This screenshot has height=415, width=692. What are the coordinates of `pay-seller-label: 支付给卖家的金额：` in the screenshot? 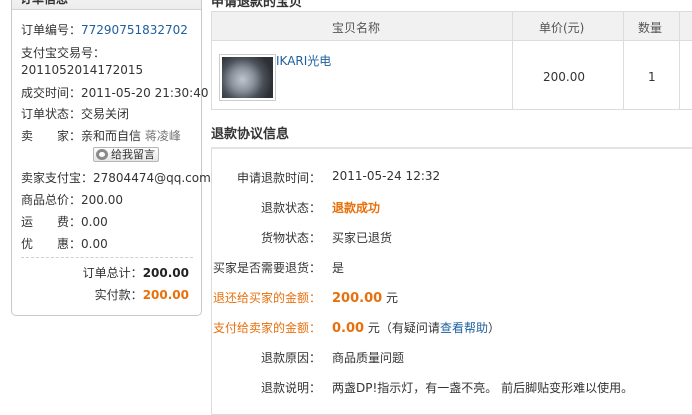 It's located at (266, 328).